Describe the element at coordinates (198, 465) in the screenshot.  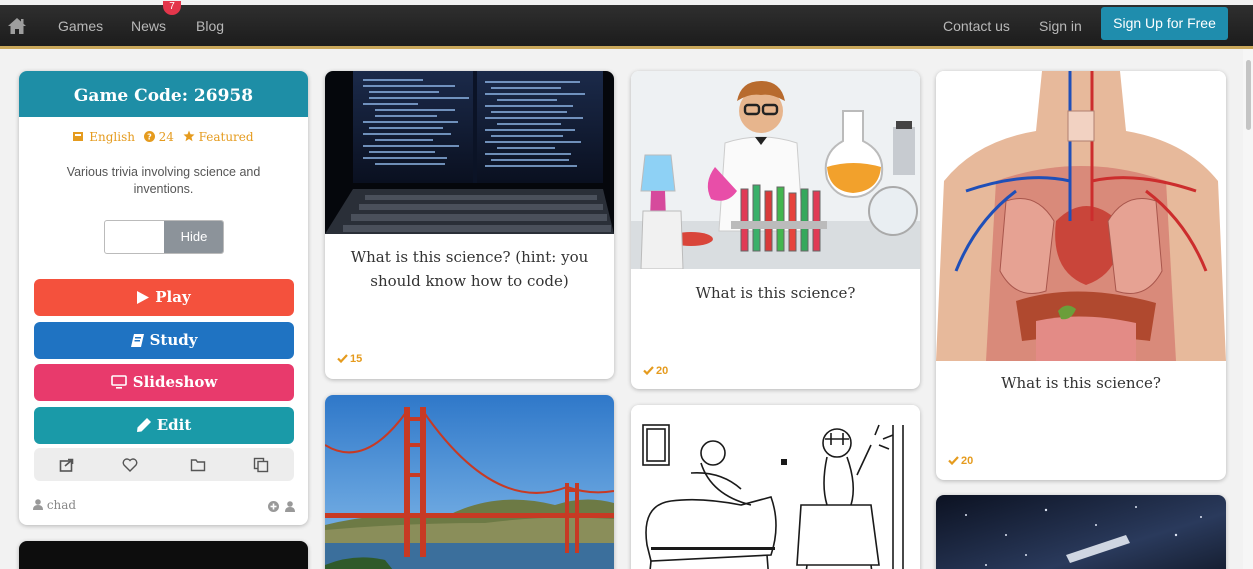
I see `folder-icon` at that location.